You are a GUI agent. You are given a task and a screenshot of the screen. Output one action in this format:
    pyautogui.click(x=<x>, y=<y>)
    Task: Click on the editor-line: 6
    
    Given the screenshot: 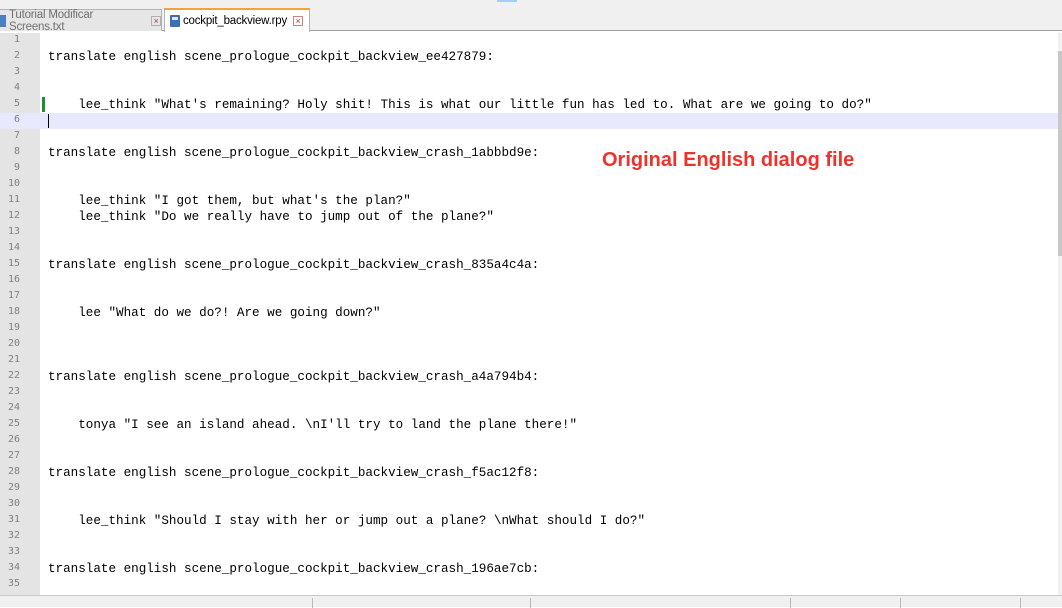 What is the action you would take?
    pyautogui.click(x=529, y=121)
    